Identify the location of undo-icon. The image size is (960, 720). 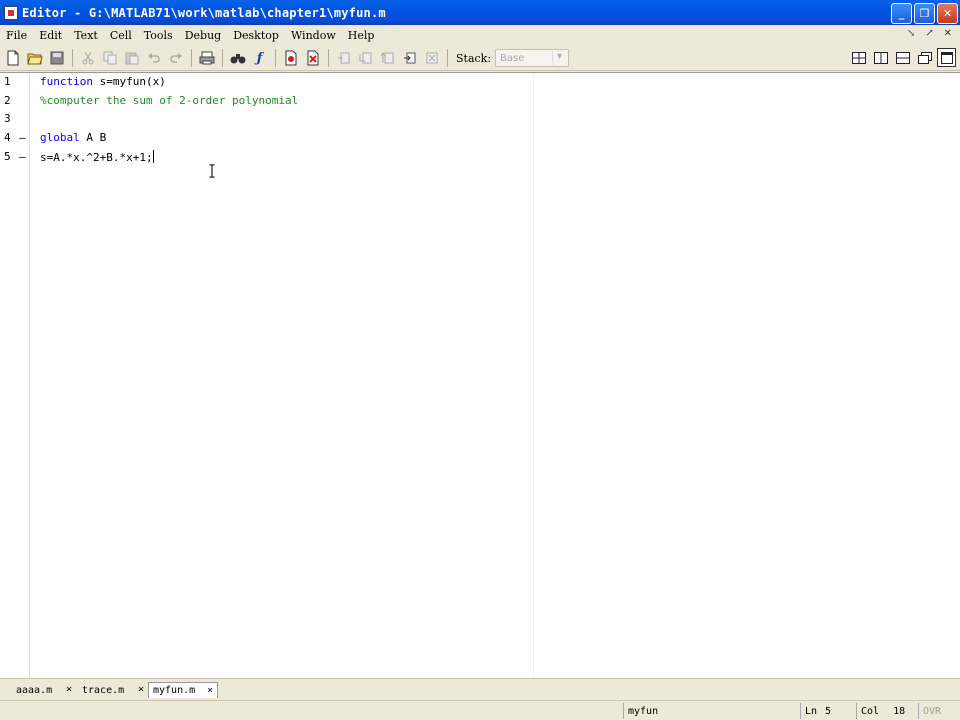
(153, 58).